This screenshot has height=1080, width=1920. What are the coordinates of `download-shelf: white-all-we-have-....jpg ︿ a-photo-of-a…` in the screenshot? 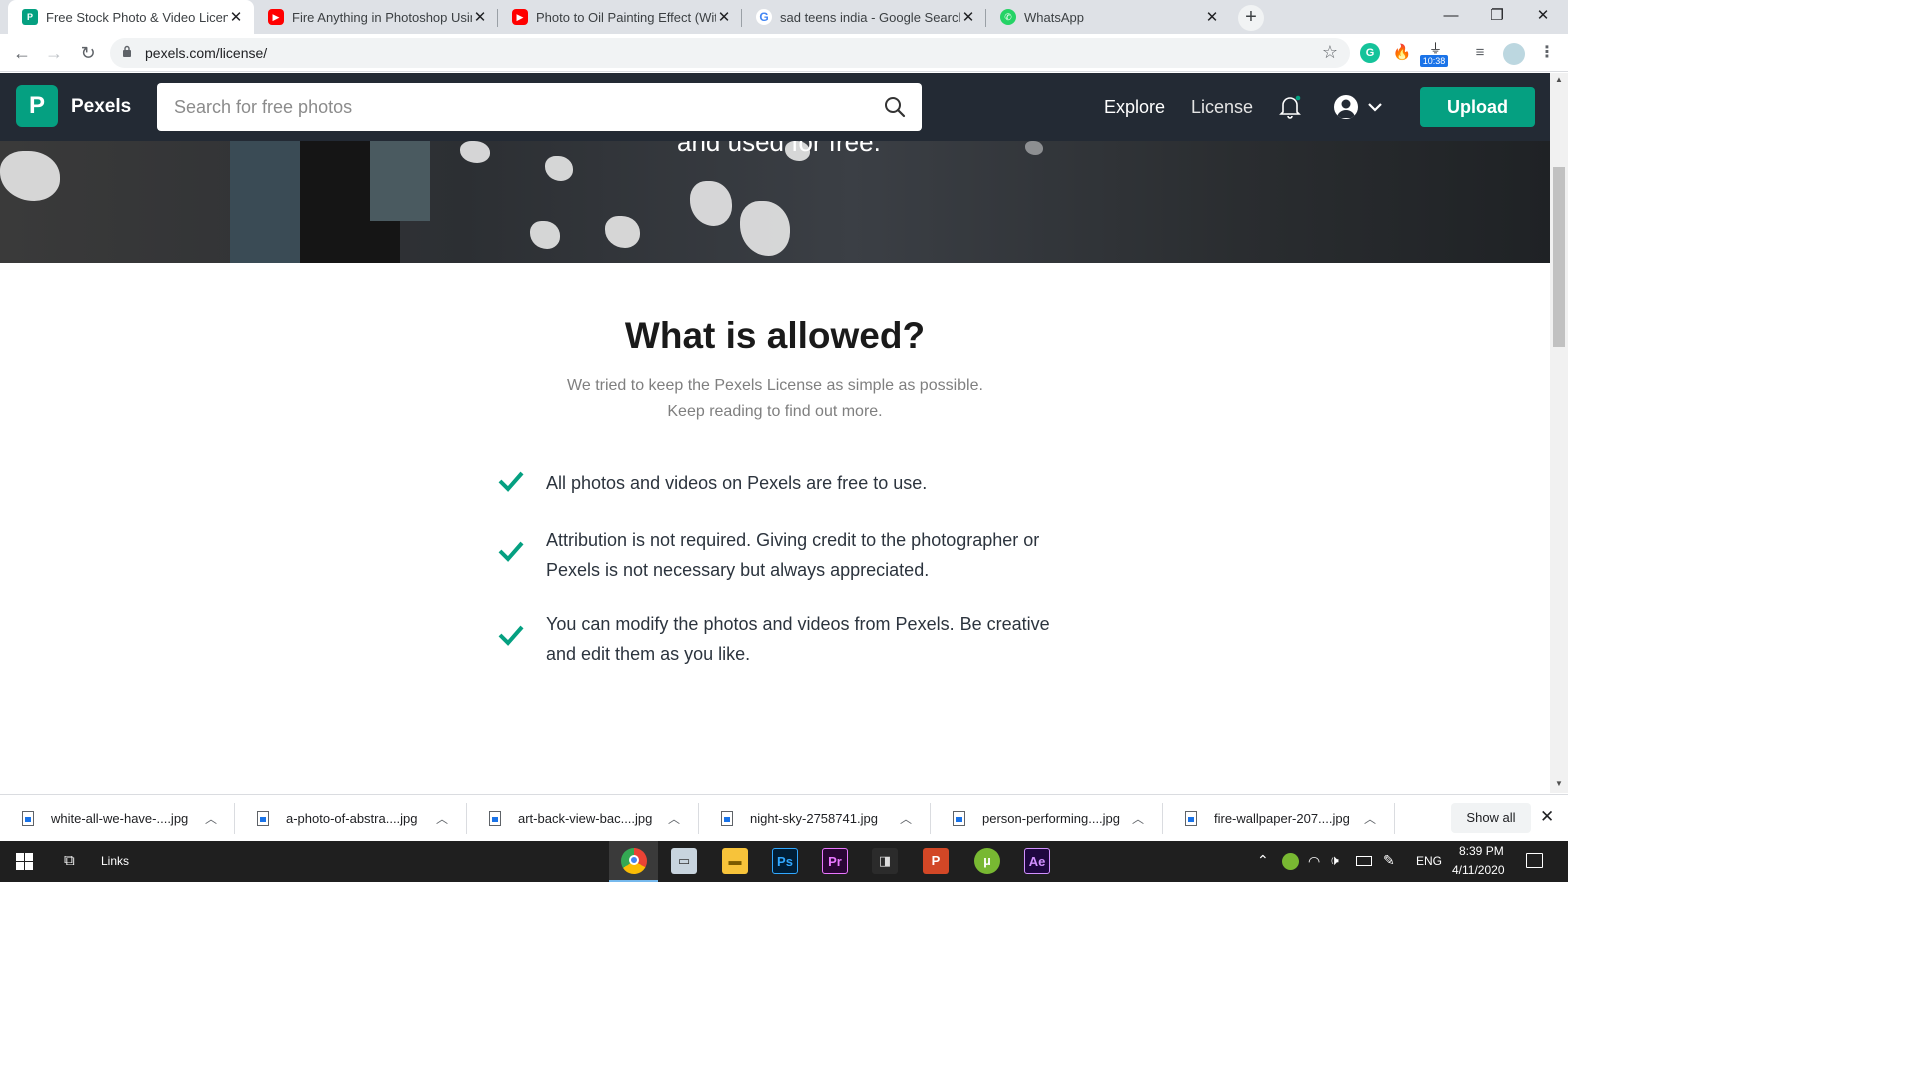 It's located at (784, 817).